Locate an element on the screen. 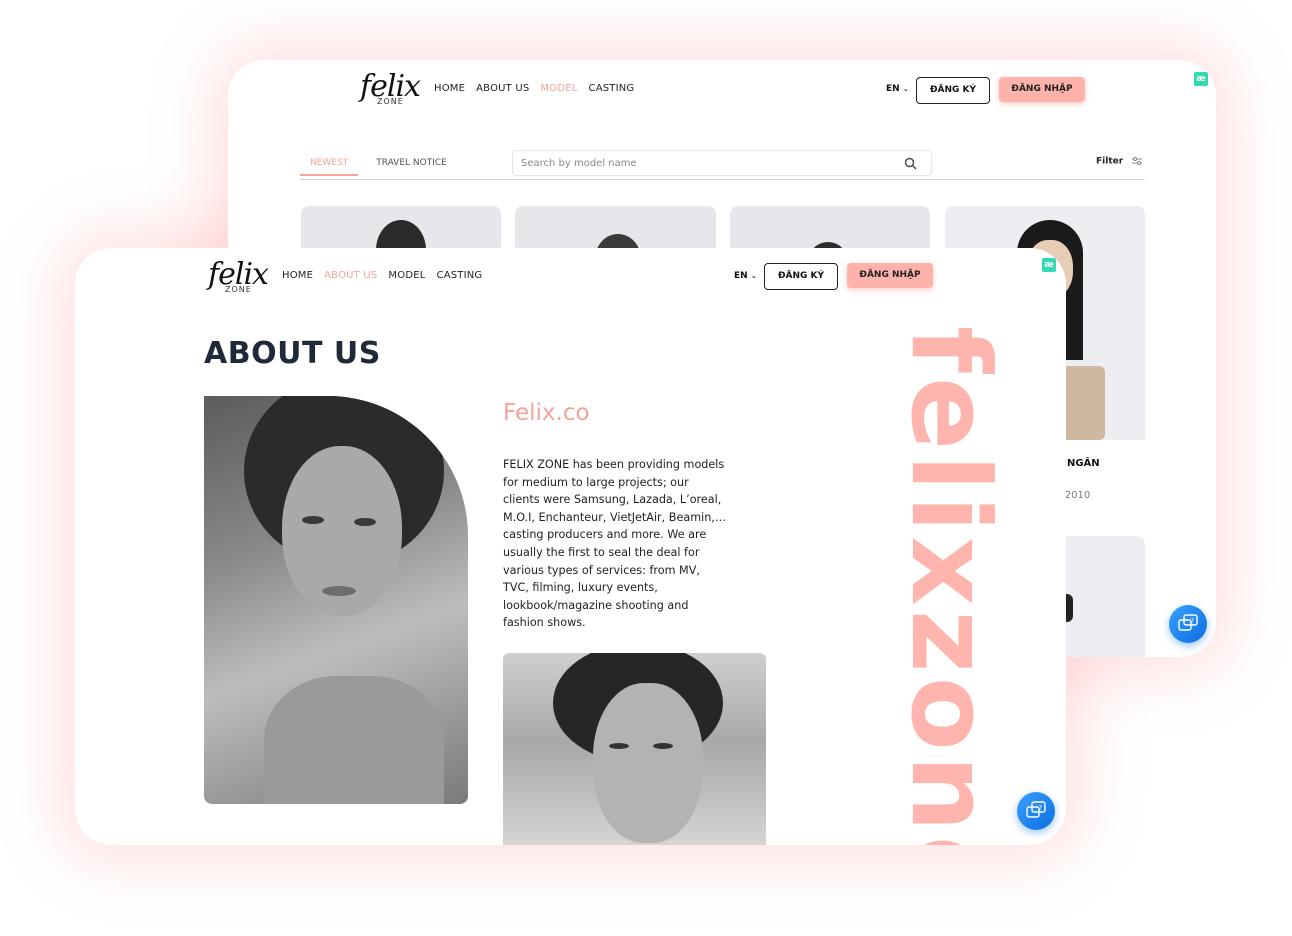 The height and width of the screenshot is (936, 1292). tabs-divider is located at coordinates (722, 179).